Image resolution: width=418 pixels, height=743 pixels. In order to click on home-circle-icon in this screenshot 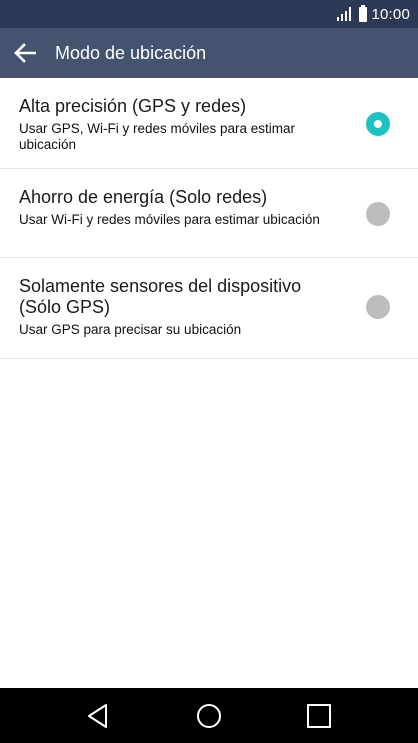, I will do `click(209, 715)`.